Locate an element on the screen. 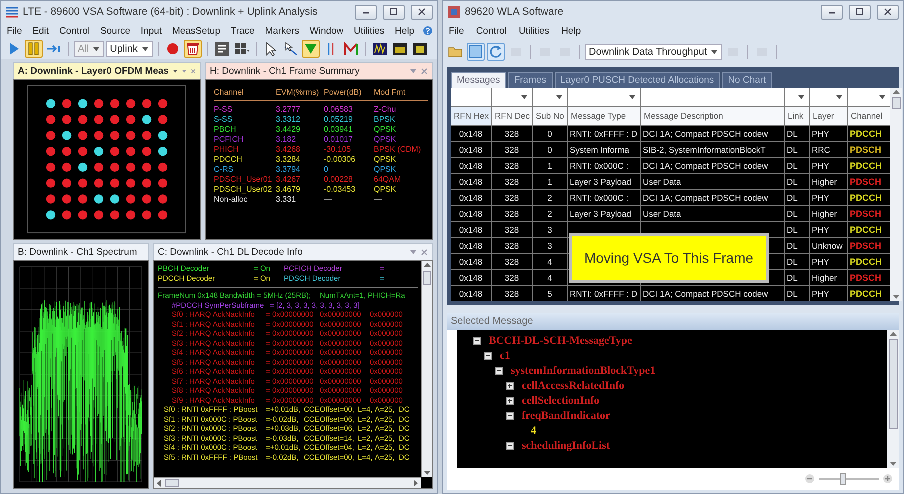  window-icon is located at coordinates (476, 52).